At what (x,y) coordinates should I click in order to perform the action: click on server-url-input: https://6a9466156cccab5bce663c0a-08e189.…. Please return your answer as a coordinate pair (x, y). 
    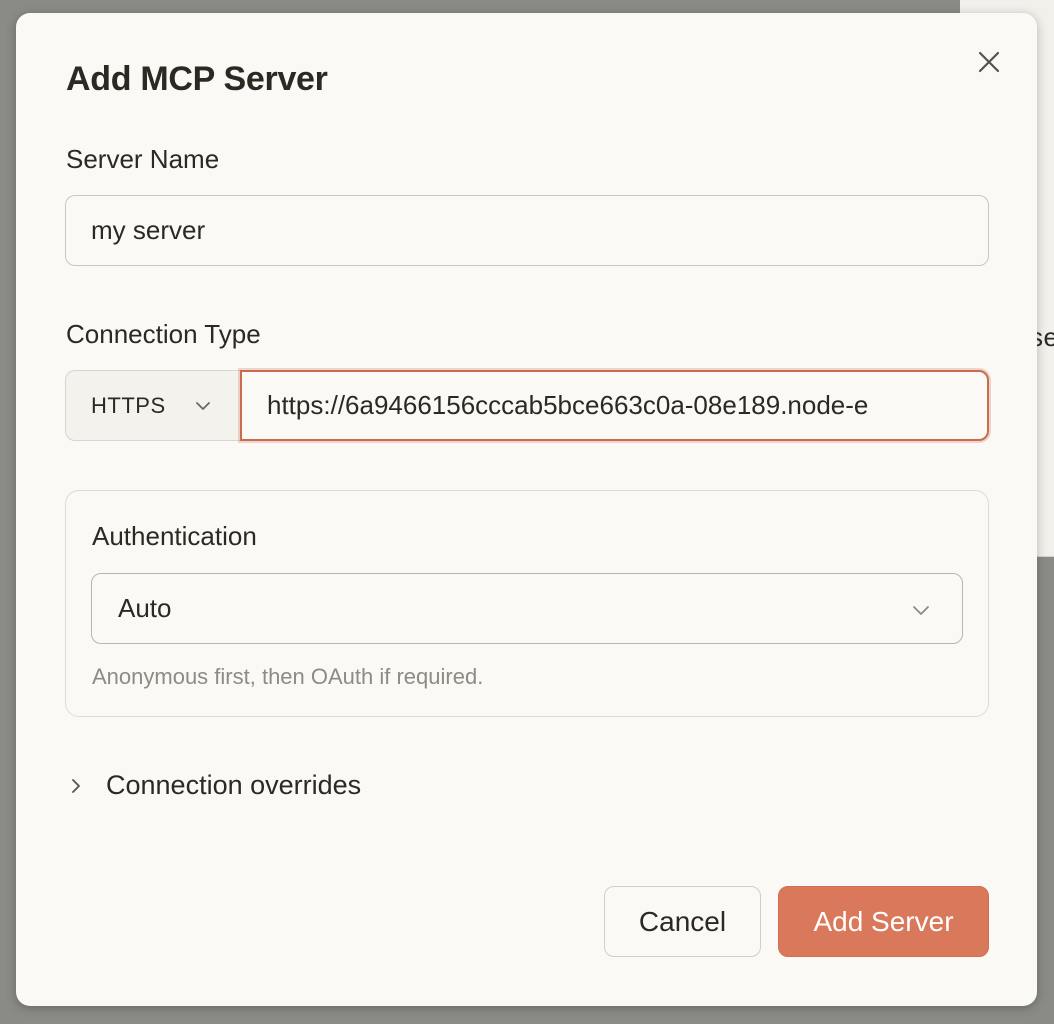
    Looking at the image, I should click on (614, 405).